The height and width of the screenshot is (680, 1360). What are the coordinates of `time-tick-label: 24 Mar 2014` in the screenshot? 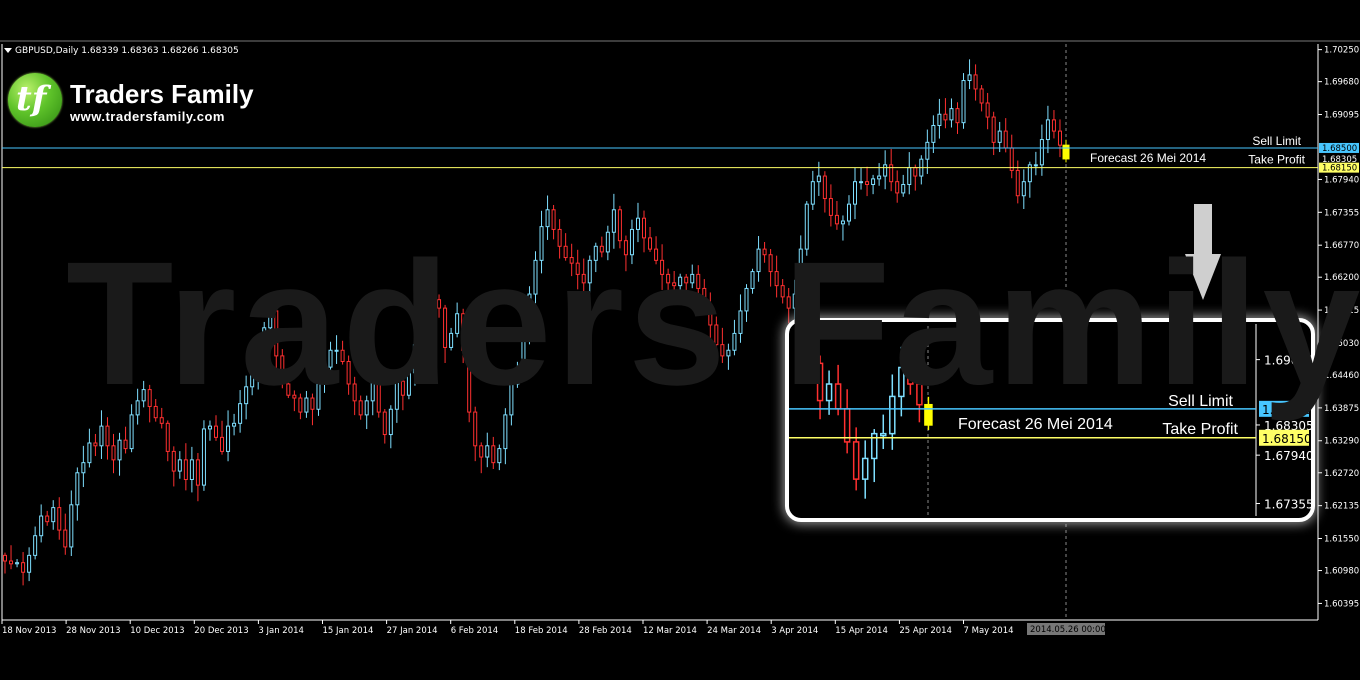 It's located at (734, 631).